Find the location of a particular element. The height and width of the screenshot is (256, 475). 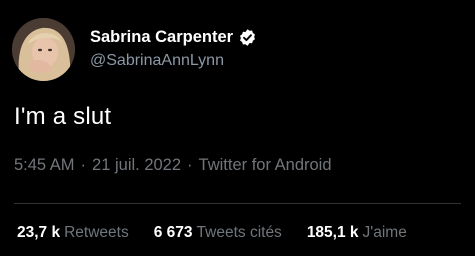

author-name-row: Sabrina Carpenter is located at coordinates (173, 37).